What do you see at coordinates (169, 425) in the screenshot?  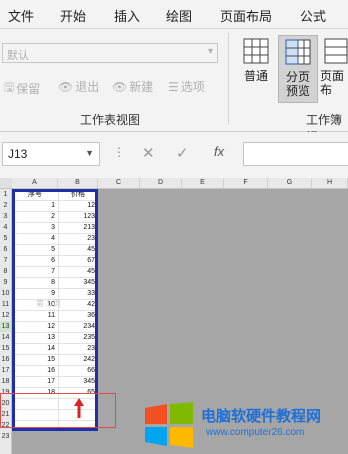 I see `windows-logo-icon` at bounding box center [169, 425].